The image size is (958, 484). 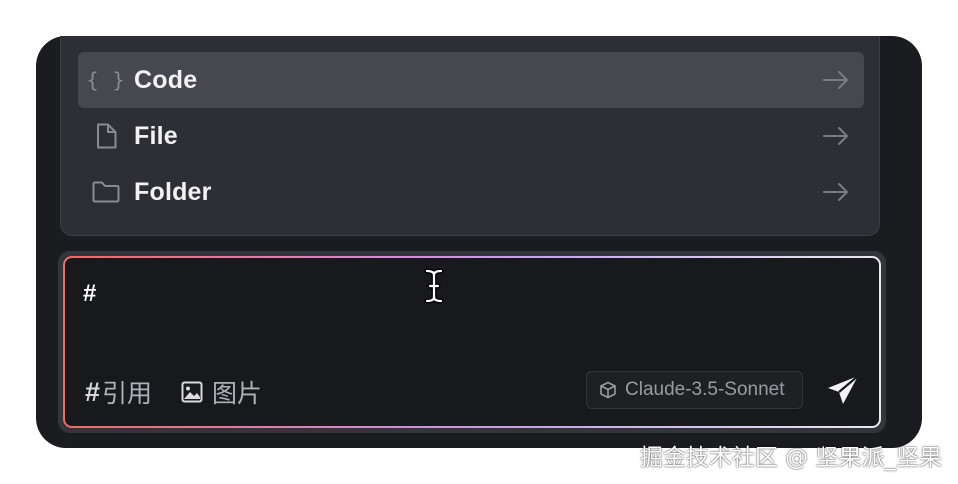 I want to click on reference-label: 引用, so click(x=127, y=394).